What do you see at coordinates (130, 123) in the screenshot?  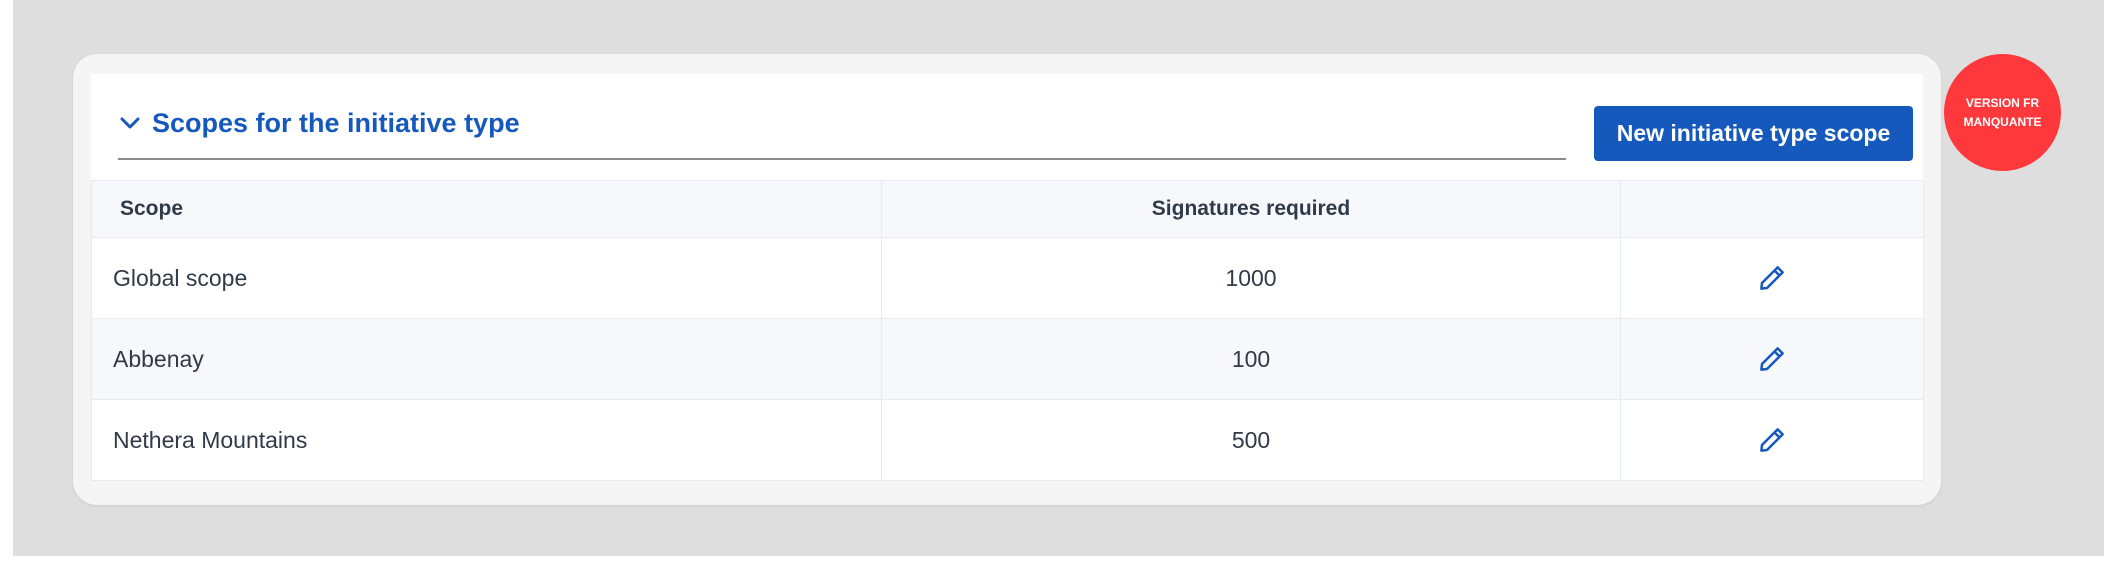 I see `chevron-down-icon` at bounding box center [130, 123].